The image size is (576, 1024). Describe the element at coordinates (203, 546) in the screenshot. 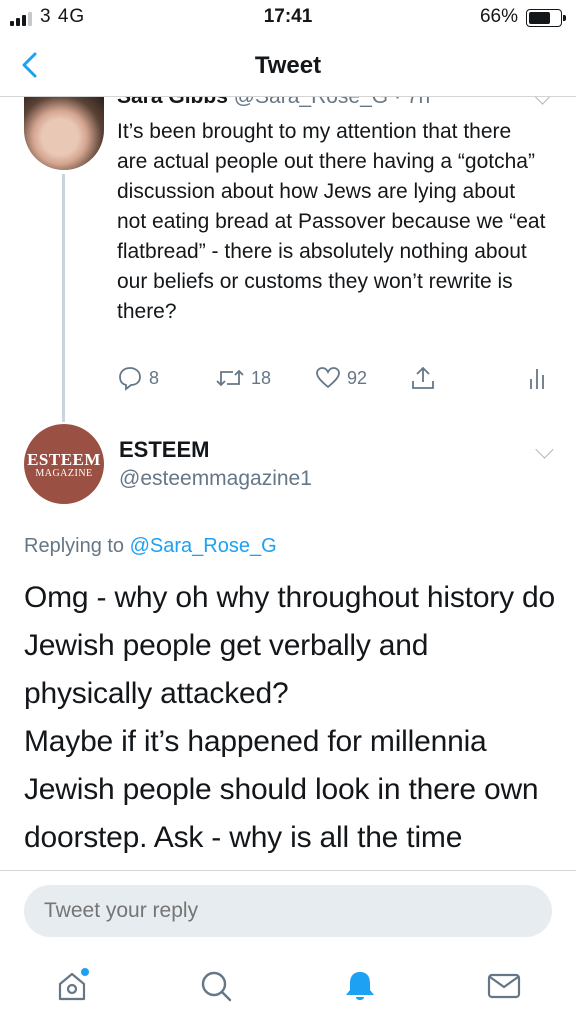

I see `replying-to-mention: @Sara_Rose_G` at that location.